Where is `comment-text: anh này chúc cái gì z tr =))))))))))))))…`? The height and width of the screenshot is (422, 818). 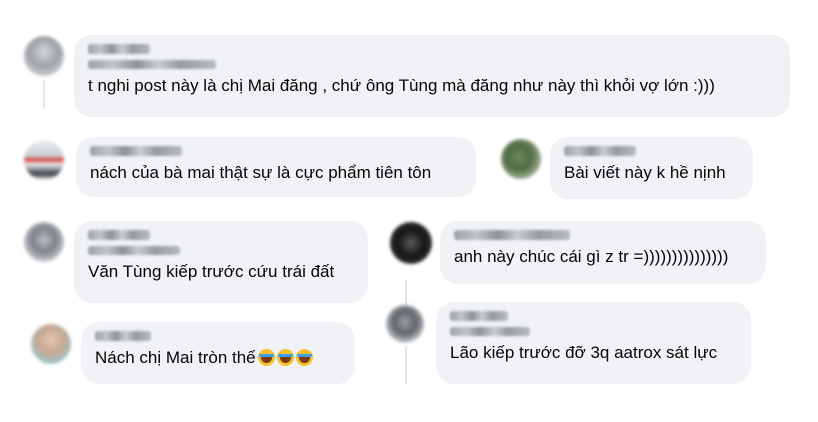 comment-text: anh này chúc cái gì z tr =))))))))))))))… is located at coordinates (591, 256).